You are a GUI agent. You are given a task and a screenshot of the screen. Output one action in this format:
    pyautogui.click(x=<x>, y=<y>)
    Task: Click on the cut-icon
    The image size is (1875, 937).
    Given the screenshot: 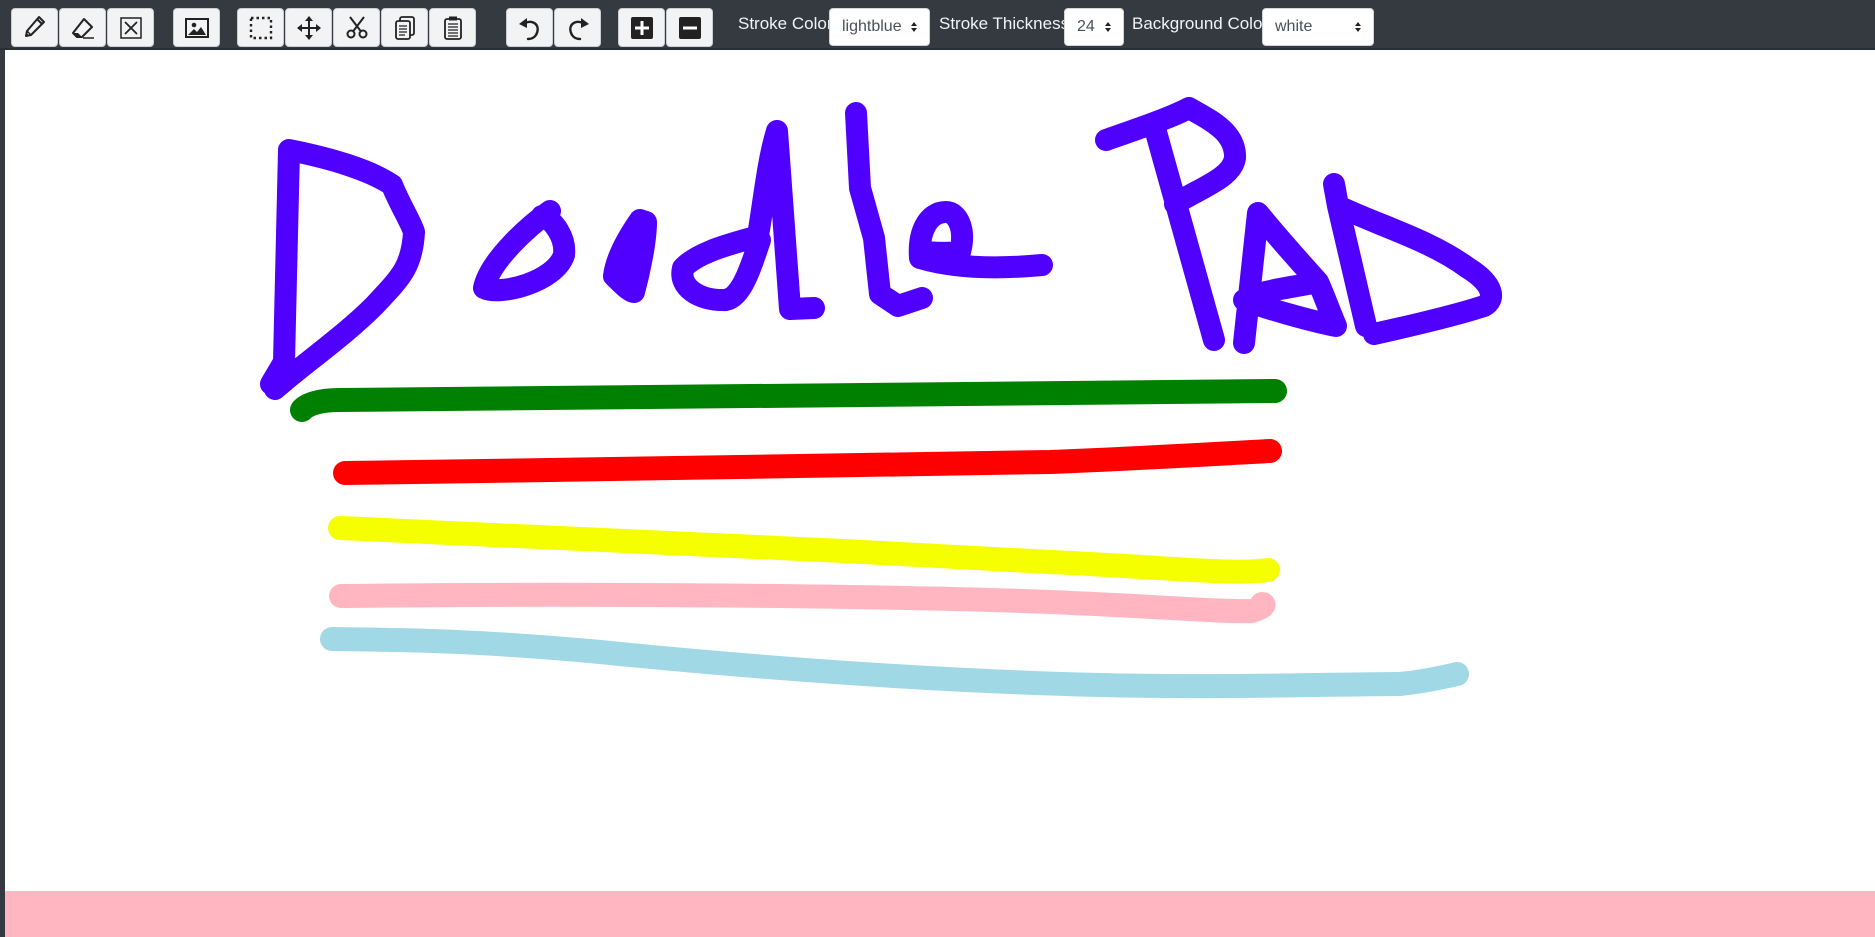 What is the action you would take?
    pyautogui.click(x=356, y=26)
    